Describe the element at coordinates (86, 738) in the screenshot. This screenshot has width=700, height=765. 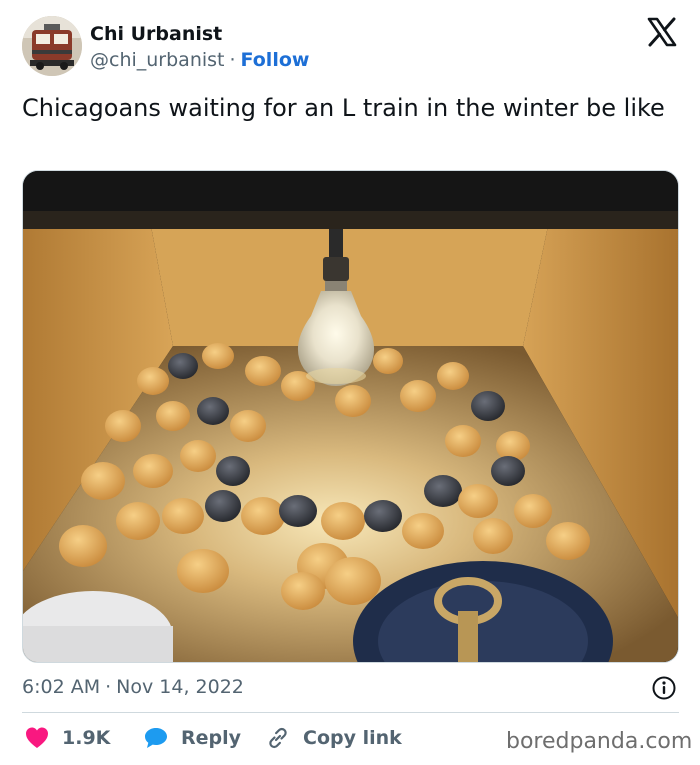
I see `like-count: 1.9K` at that location.